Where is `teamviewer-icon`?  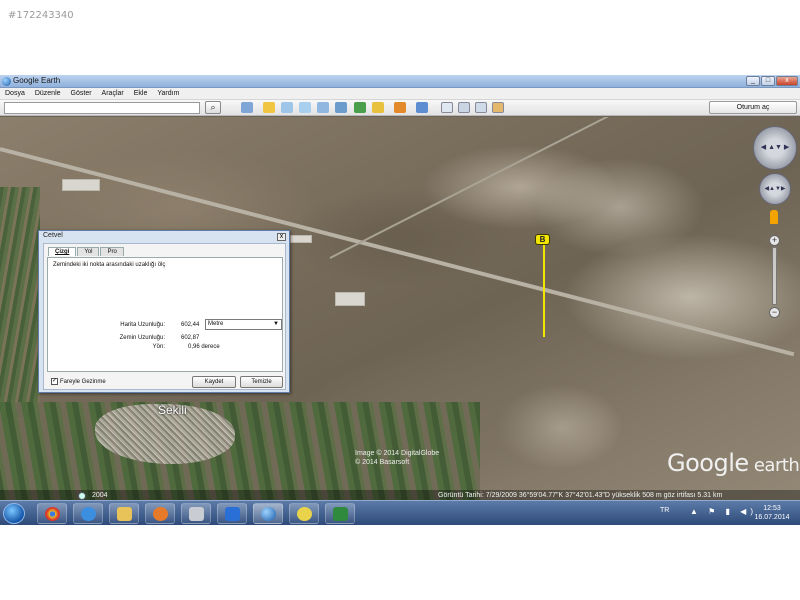 teamviewer-icon is located at coordinates (232, 514).